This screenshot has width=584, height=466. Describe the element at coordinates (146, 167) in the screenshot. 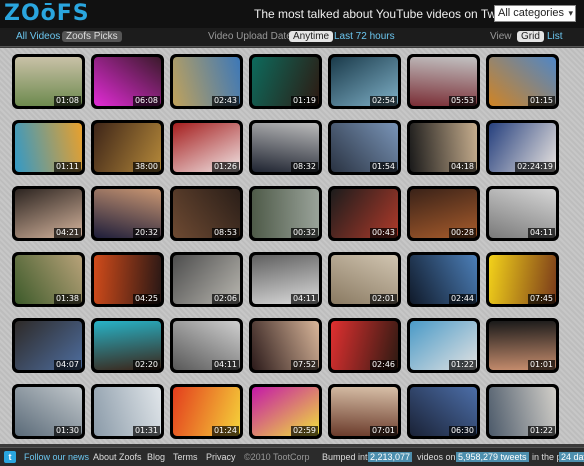

I see `video-duration: 38:00` at that location.